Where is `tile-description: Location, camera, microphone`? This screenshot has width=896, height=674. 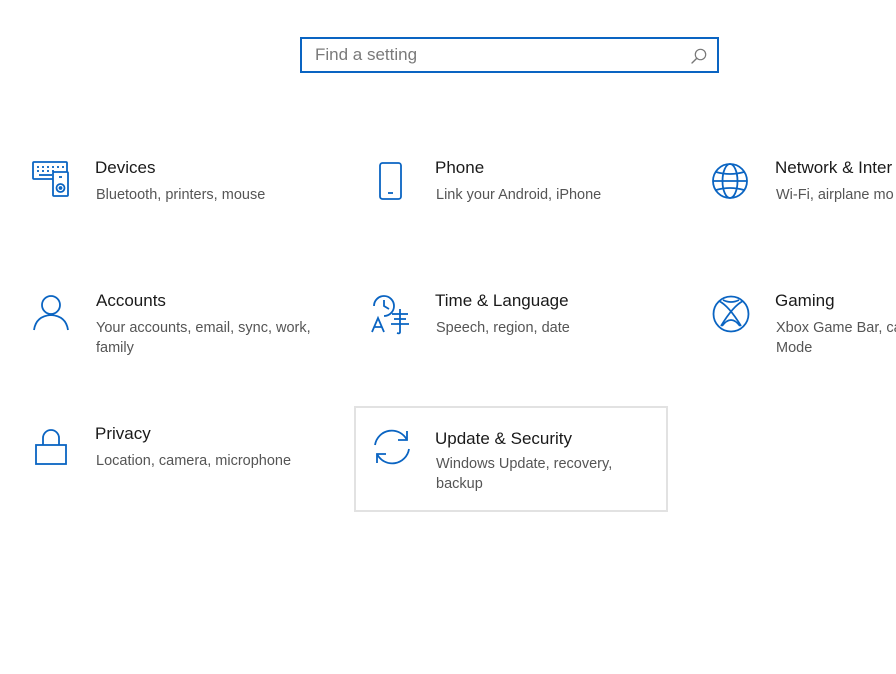
tile-description: Location, camera, microphone is located at coordinates (194, 461).